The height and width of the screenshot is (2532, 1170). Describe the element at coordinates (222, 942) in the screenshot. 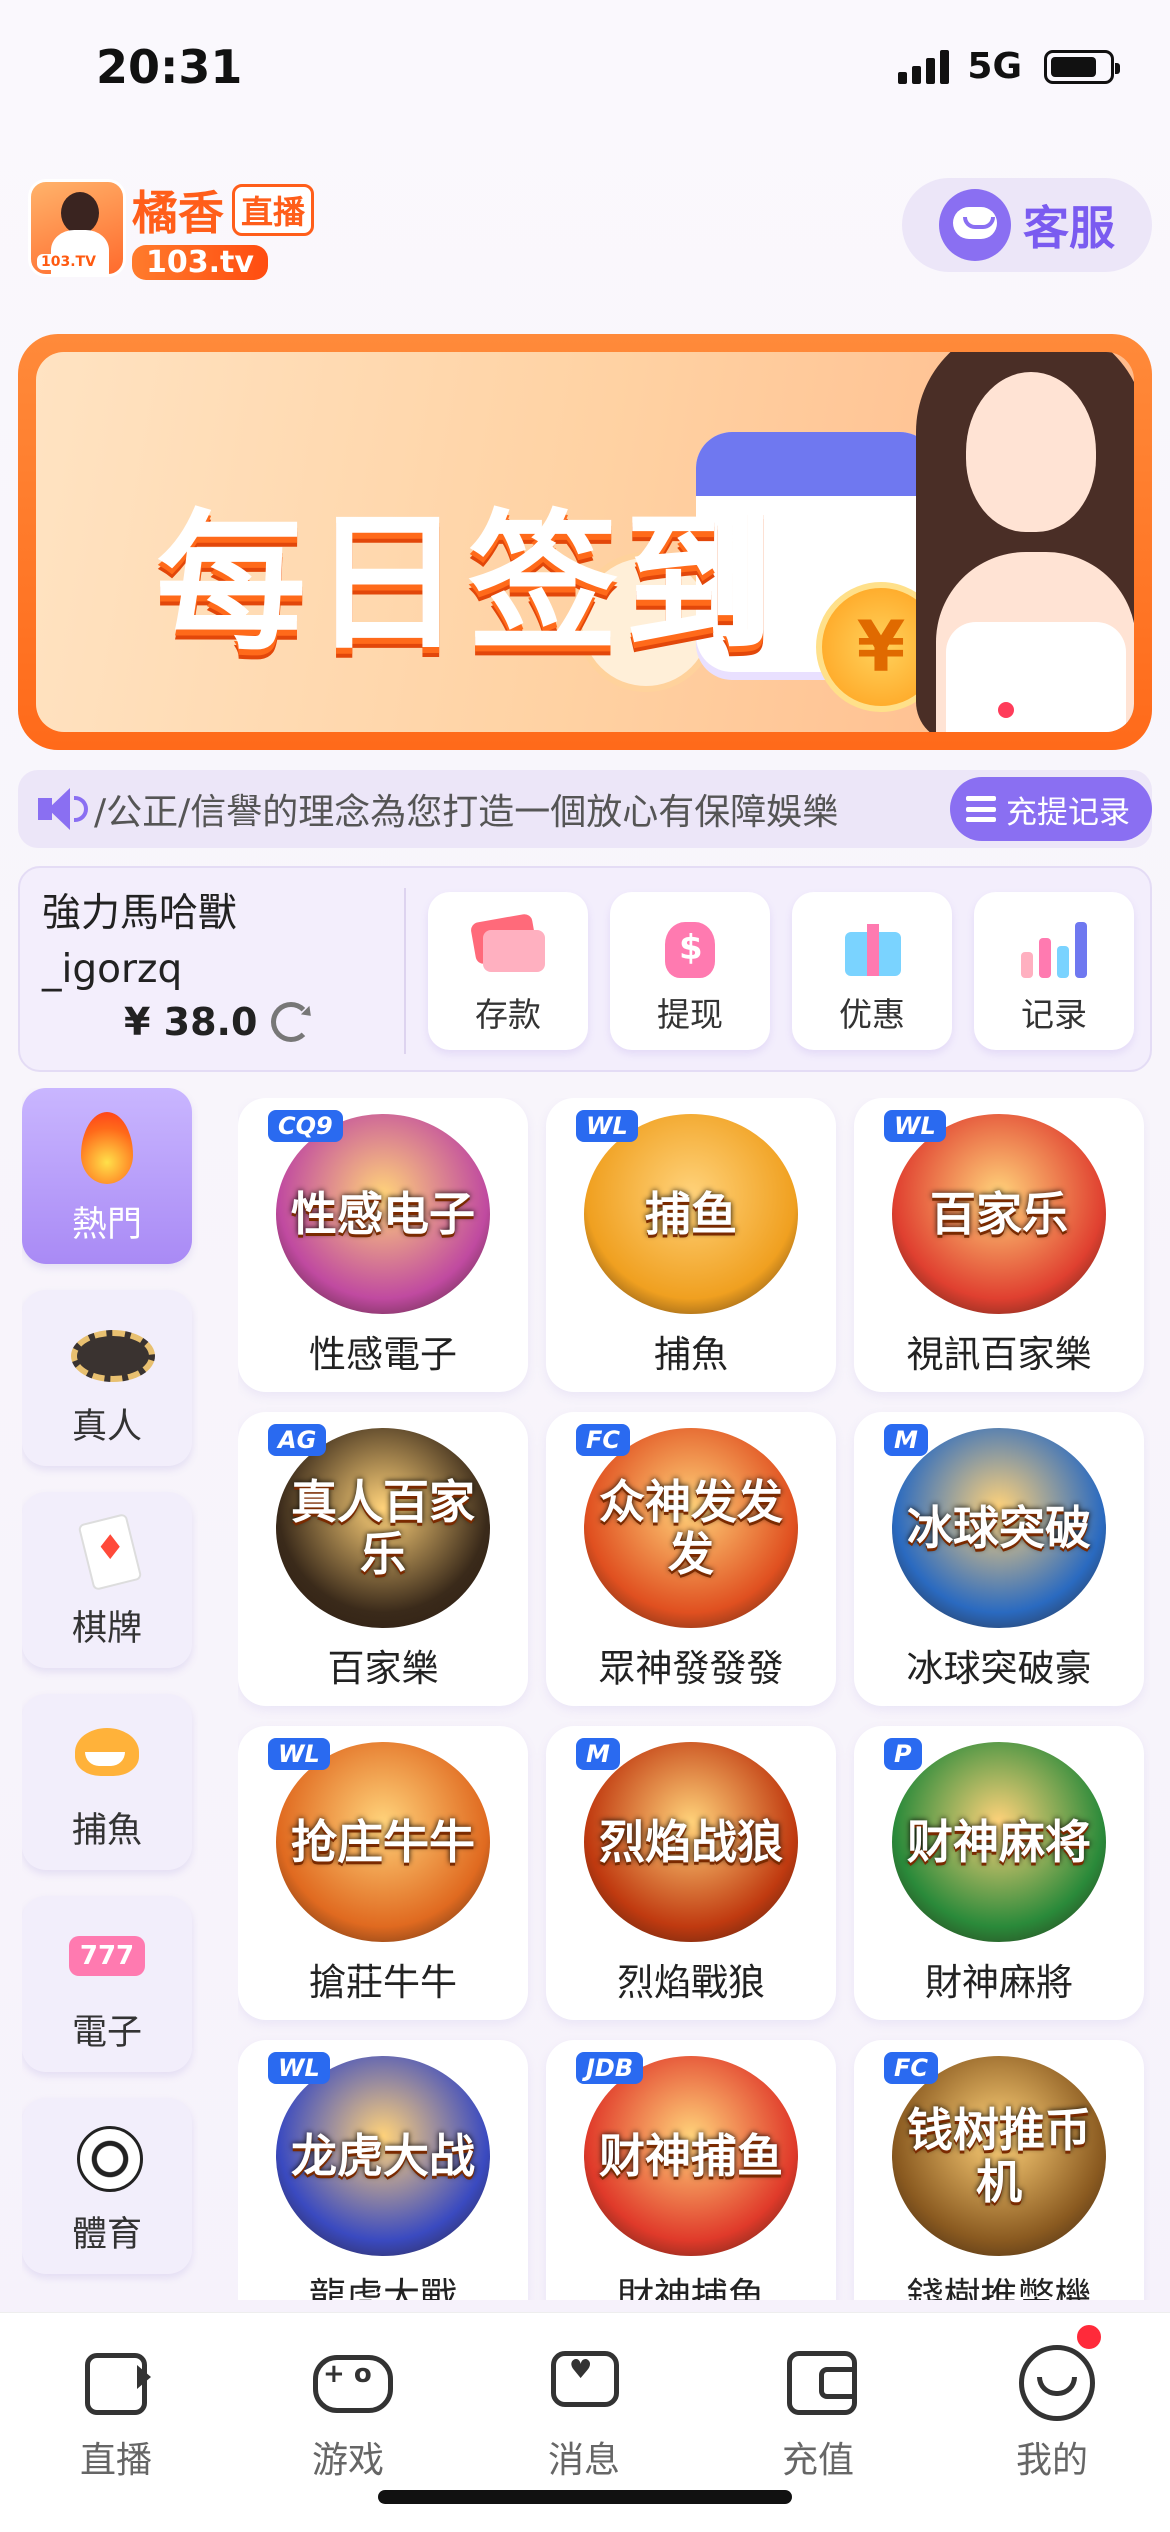

I see `username: 強力馬哈獸 _igorzq` at that location.